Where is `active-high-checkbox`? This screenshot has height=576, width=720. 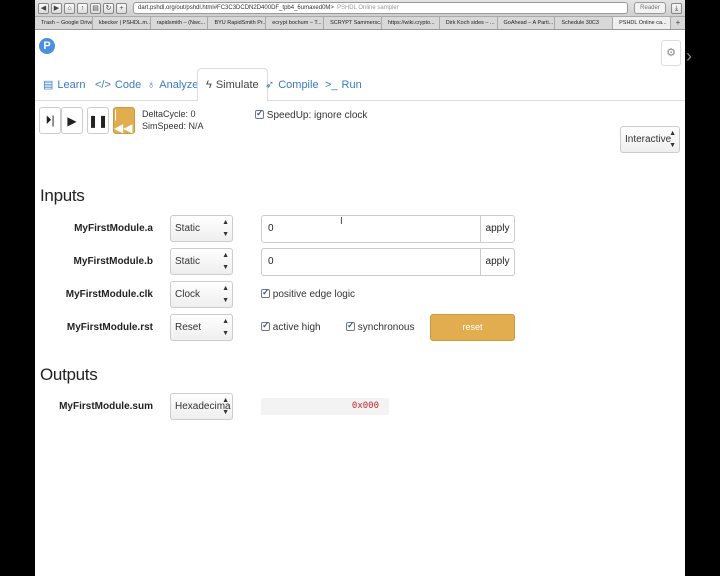 active-high-checkbox is located at coordinates (265, 325).